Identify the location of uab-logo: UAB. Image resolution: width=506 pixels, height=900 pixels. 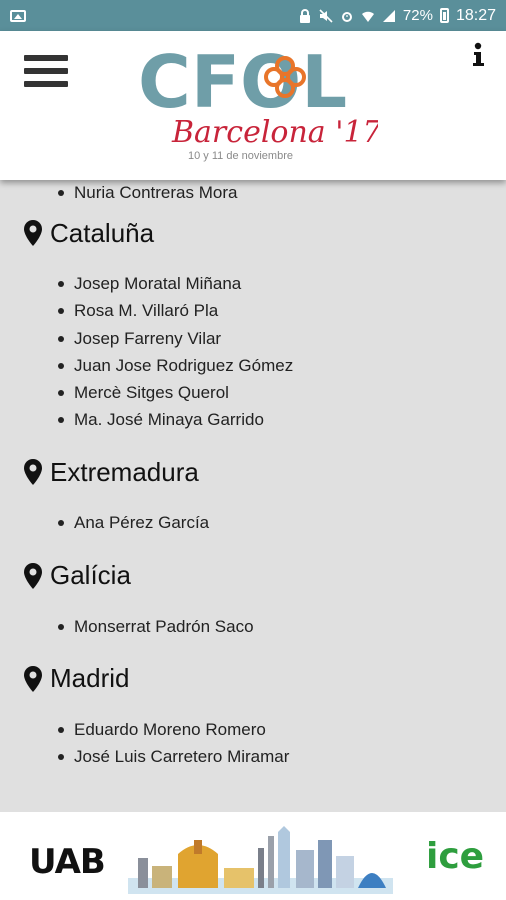
(67, 862).